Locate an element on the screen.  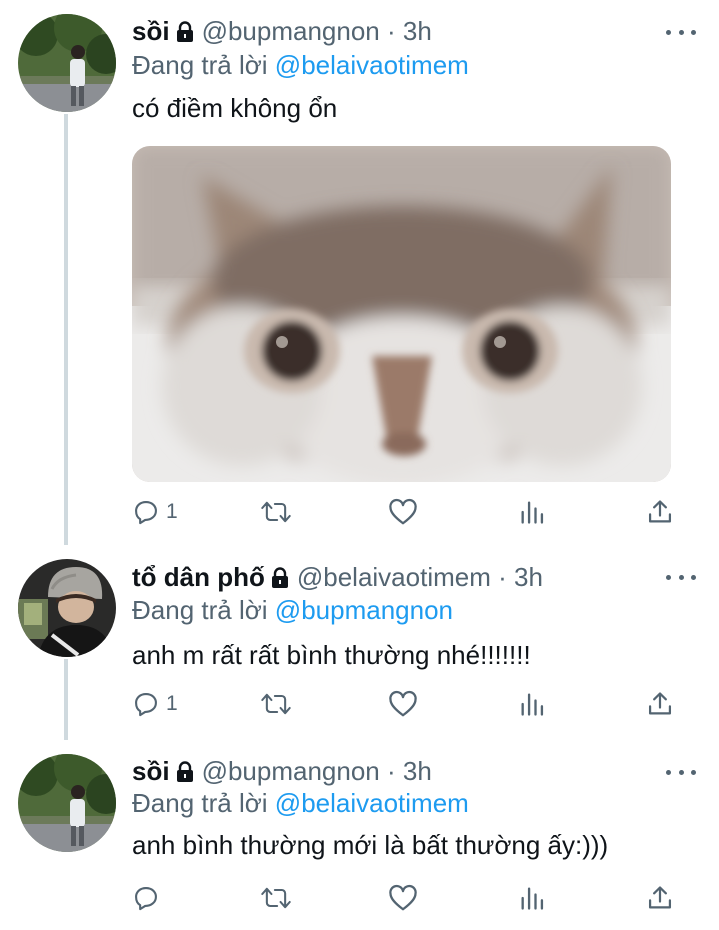
replying-to: Đang trả lời @bupmangnon is located at coordinates (292, 610).